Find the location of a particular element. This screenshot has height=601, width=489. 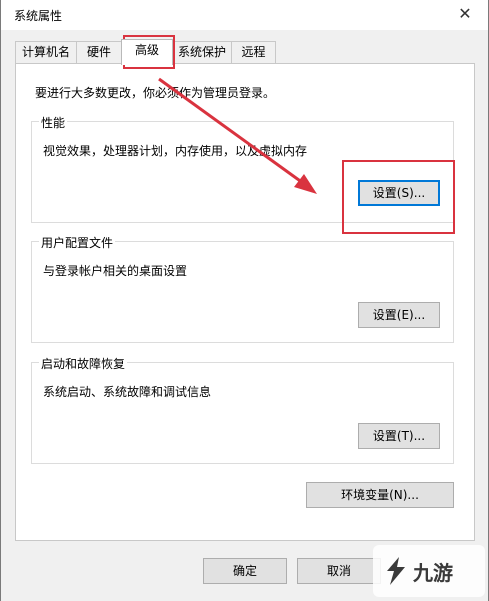

red-arrow-annotation is located at coordinates (237, 135).